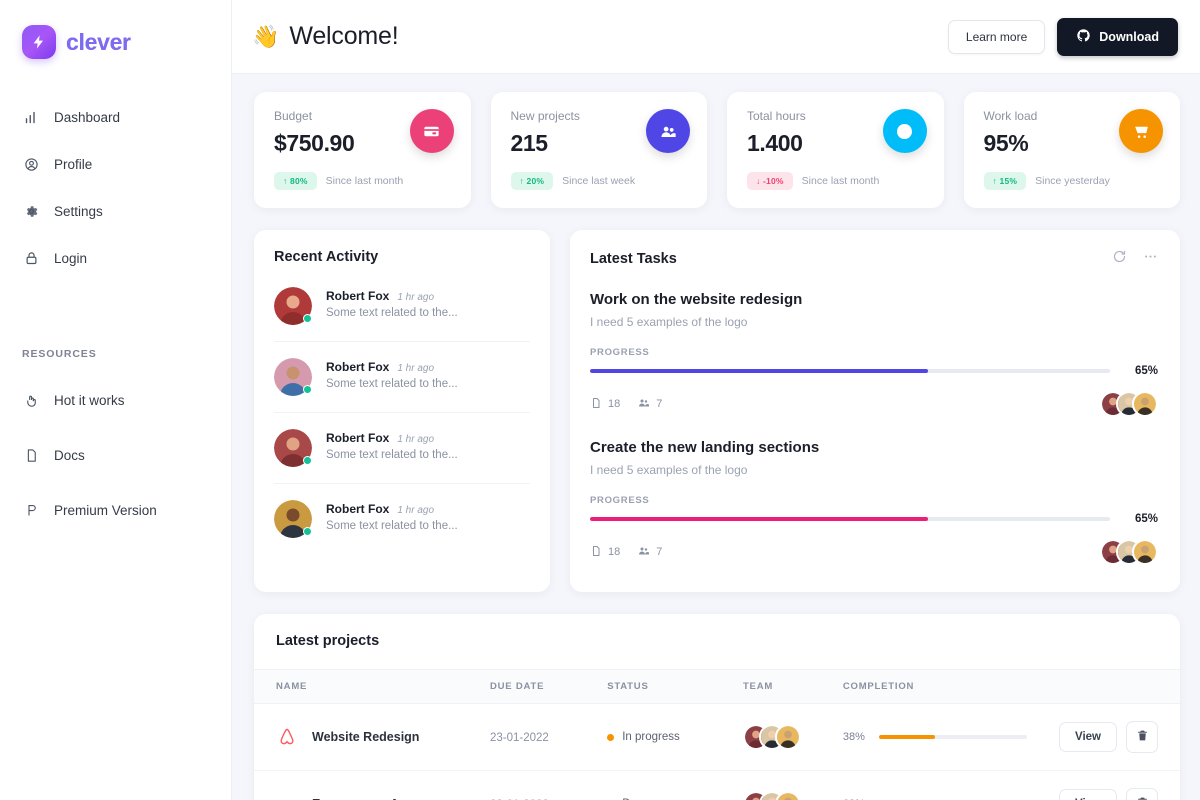 The height and width of the screenshot is (800, 1200). I want to click on wallet-icon, so click(431, 131).